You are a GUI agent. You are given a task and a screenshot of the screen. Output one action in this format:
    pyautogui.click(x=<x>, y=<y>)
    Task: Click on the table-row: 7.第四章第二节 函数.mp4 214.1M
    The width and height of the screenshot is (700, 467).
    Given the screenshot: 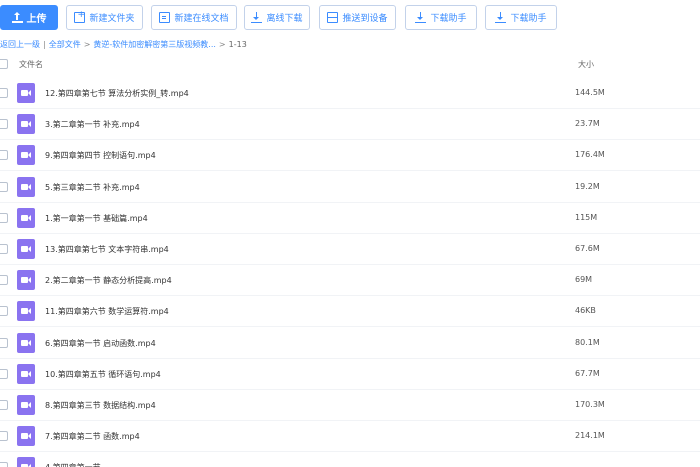 What is the action you would take?
    pyautogui.click(x=350, y=437)
    